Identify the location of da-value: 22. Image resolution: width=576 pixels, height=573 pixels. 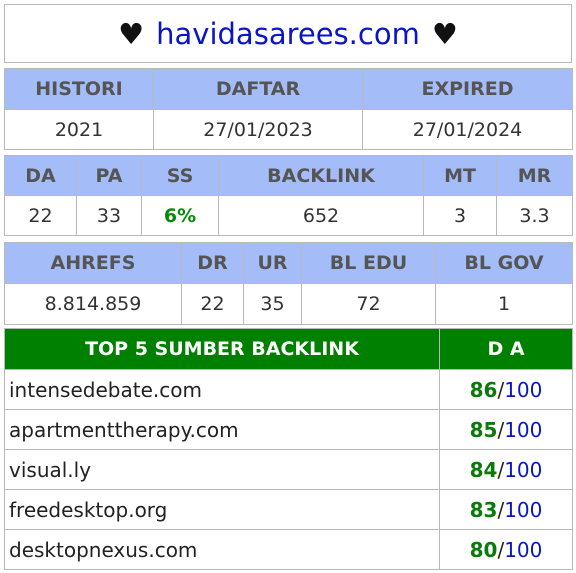
(40, 215).